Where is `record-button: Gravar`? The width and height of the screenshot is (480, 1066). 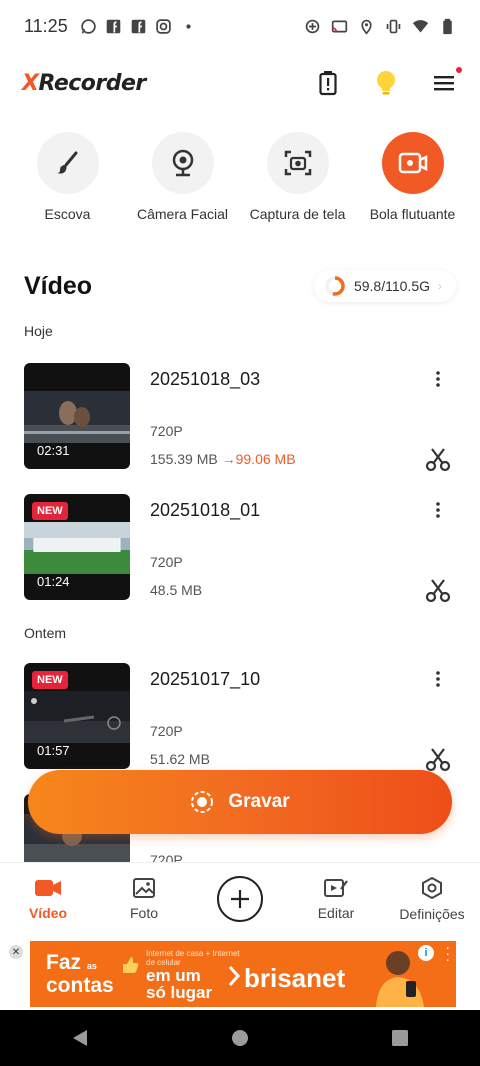
record-button: Gravar is located at coordinates (240, 802).